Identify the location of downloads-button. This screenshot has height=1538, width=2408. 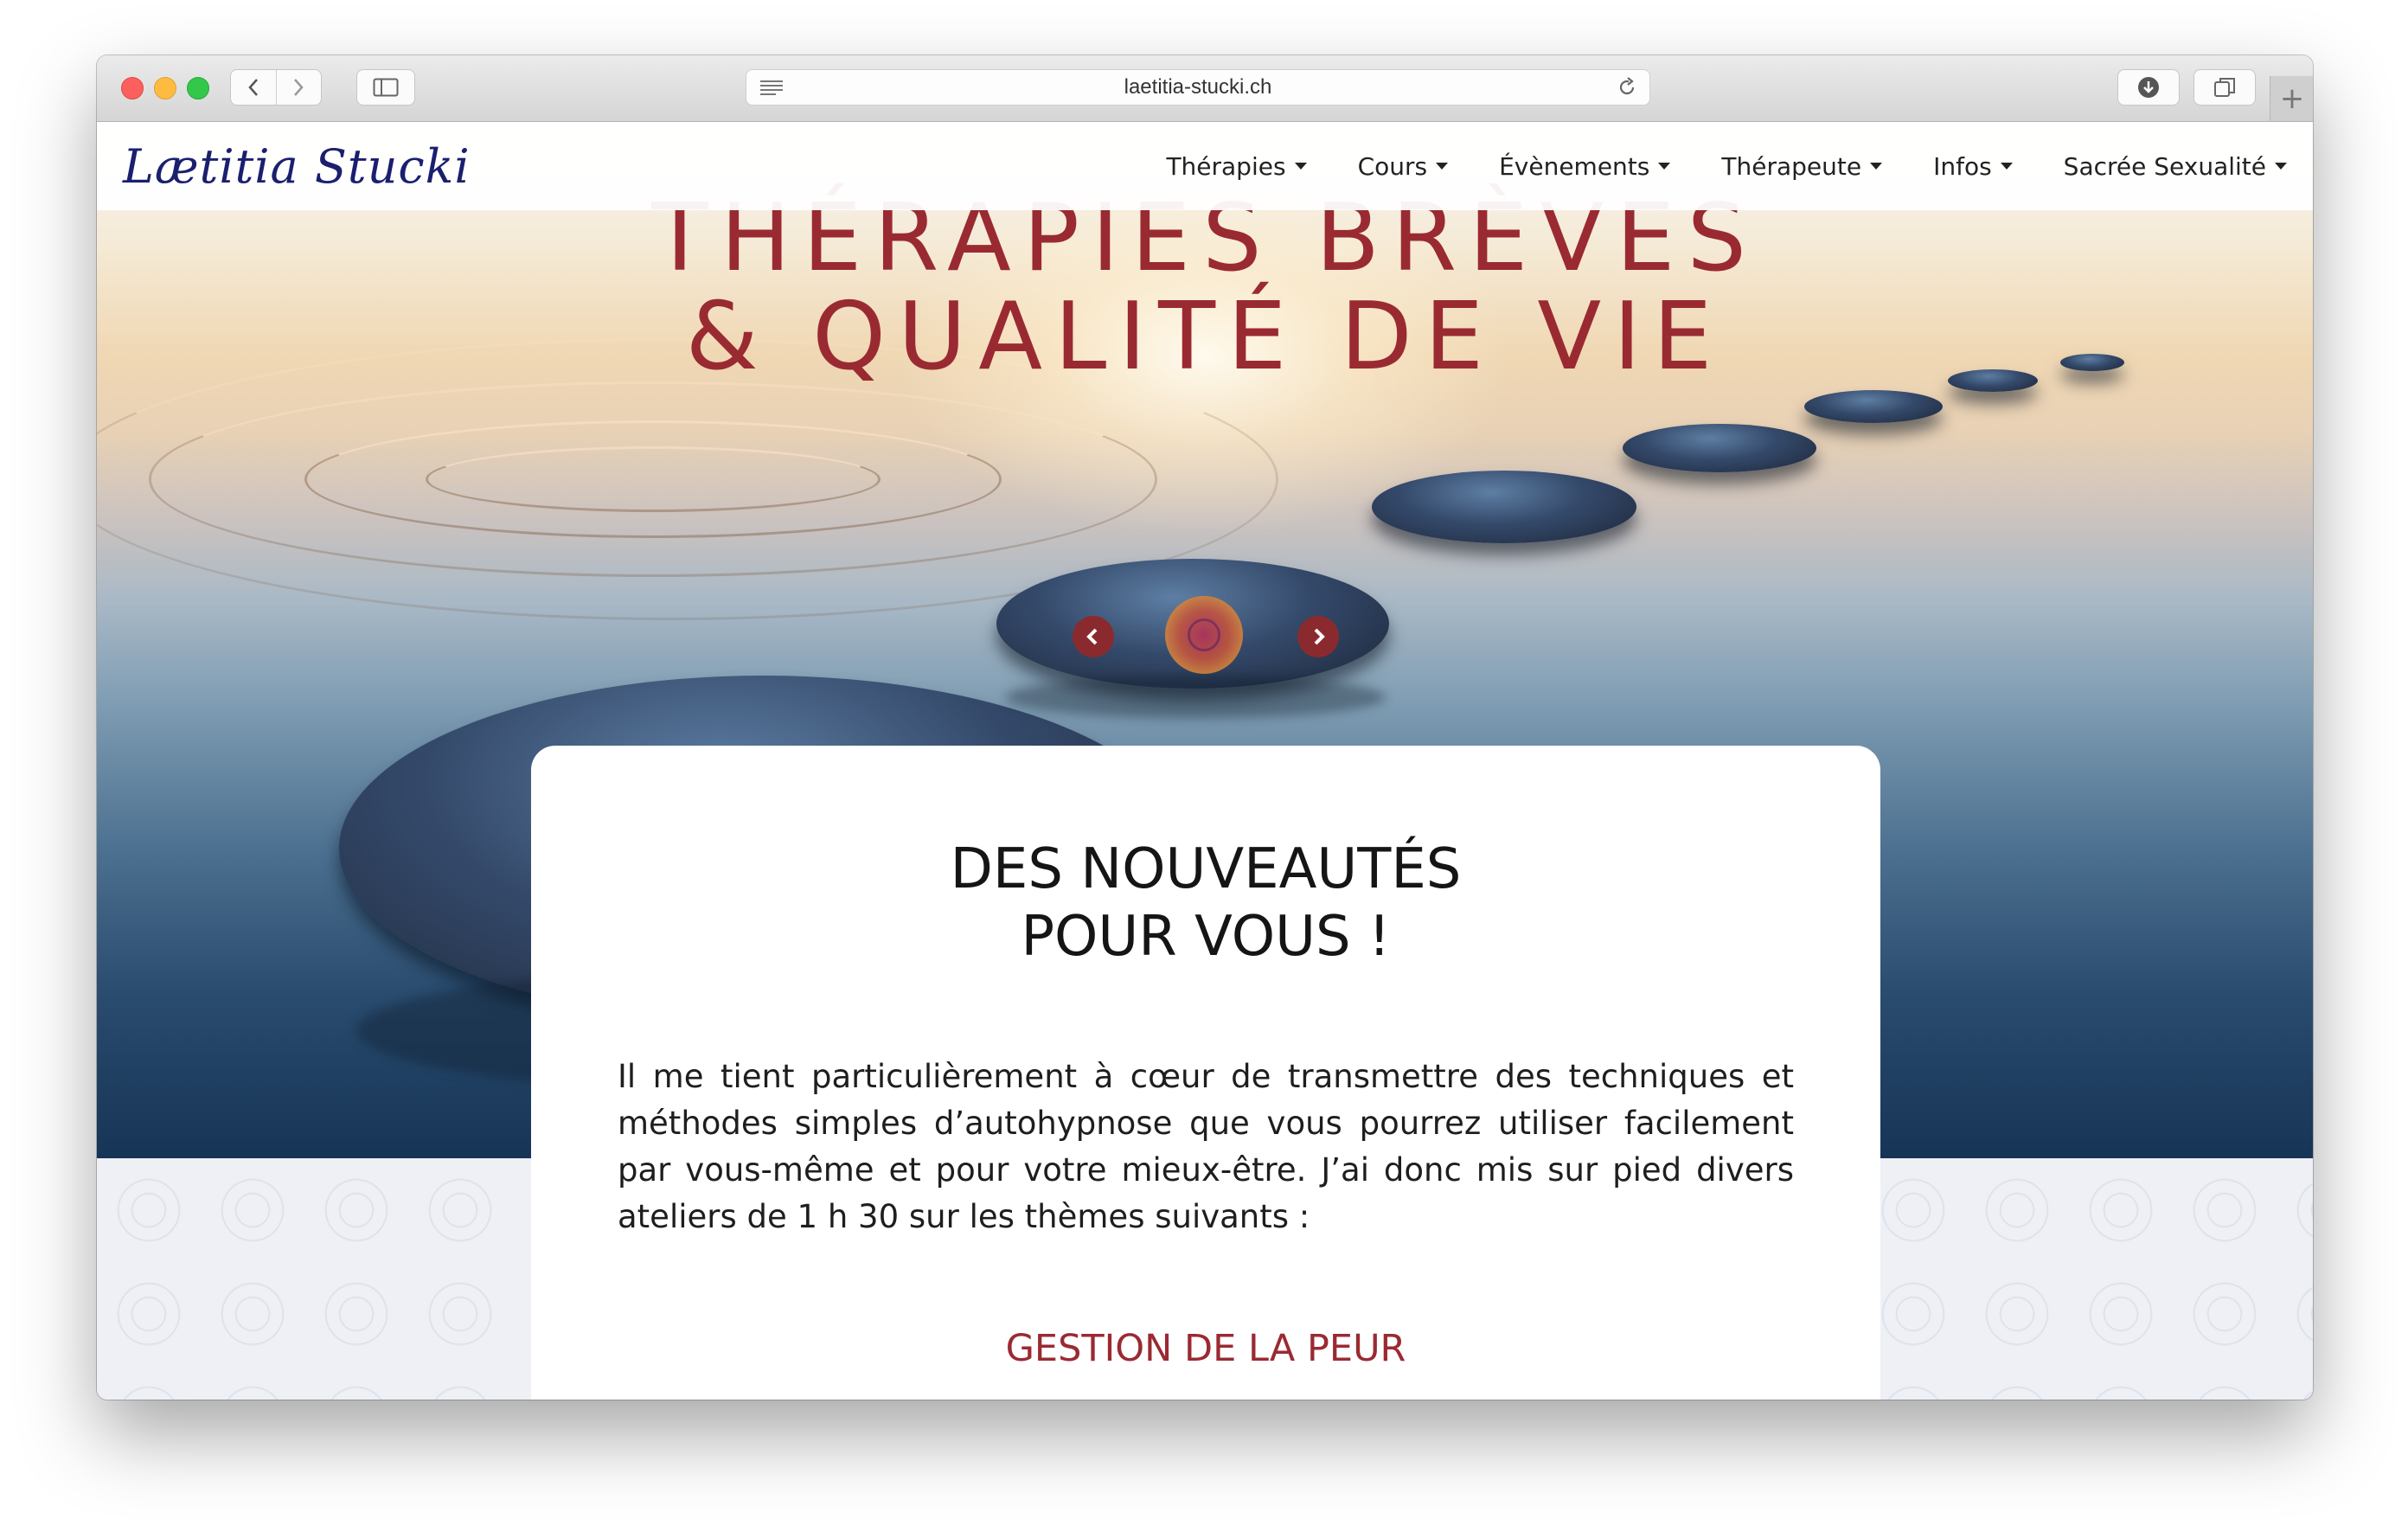
(2148, 88).